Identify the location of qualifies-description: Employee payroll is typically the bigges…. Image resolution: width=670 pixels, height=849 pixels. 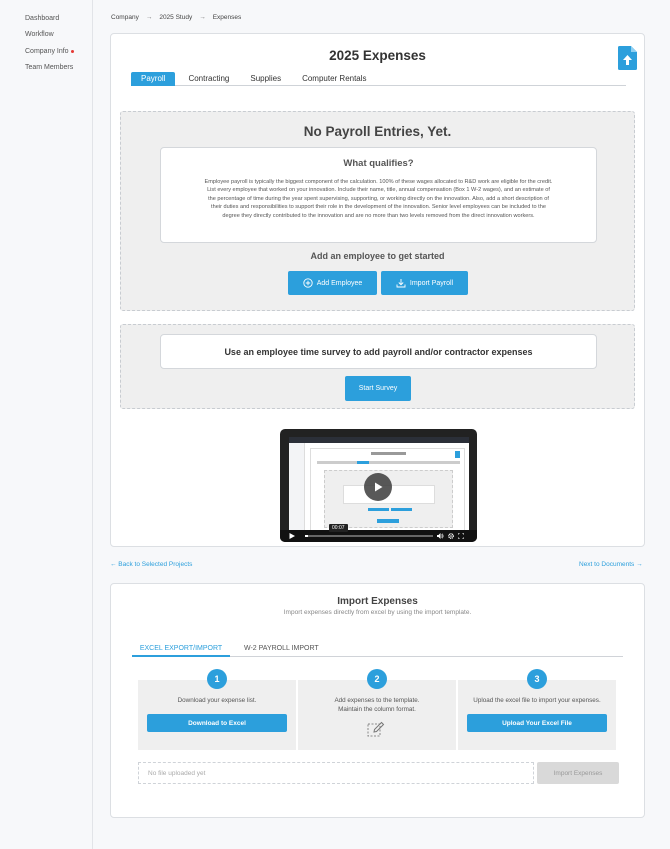
(378, 199).